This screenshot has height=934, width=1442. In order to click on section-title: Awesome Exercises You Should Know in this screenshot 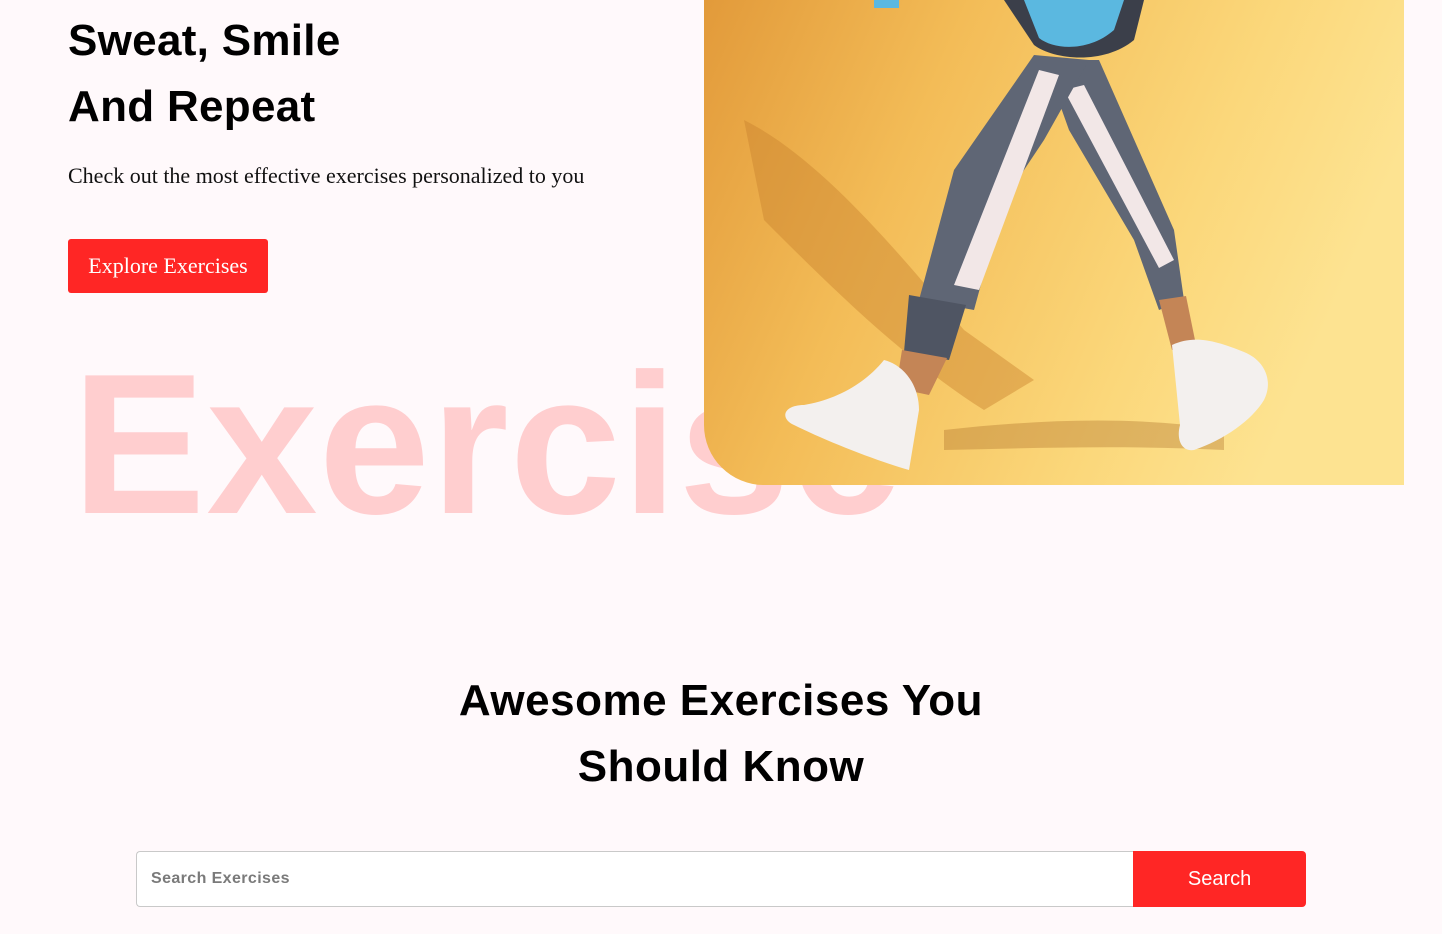, I will do `click(721, 734)`.